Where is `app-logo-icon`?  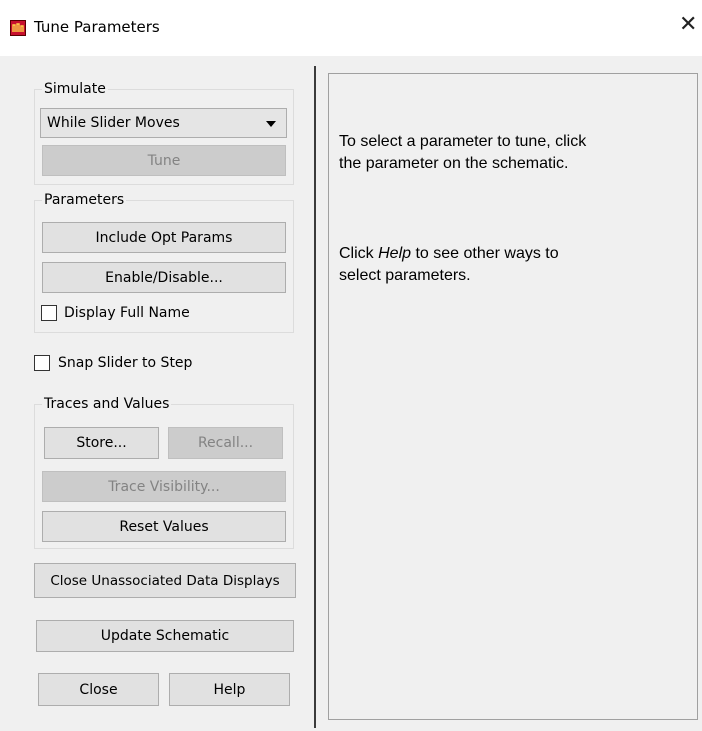 app-logo-icon is located at coordinates (18, 28).